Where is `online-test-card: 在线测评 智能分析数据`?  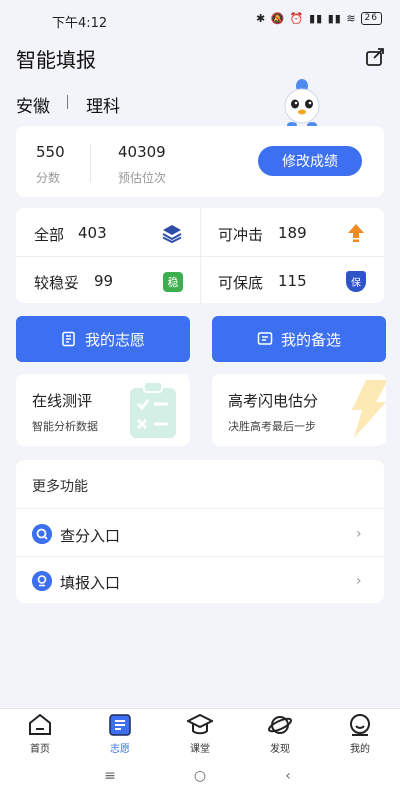
online-test-card: 在线测评 智能分析数据 is located at coordinates (103, 410).